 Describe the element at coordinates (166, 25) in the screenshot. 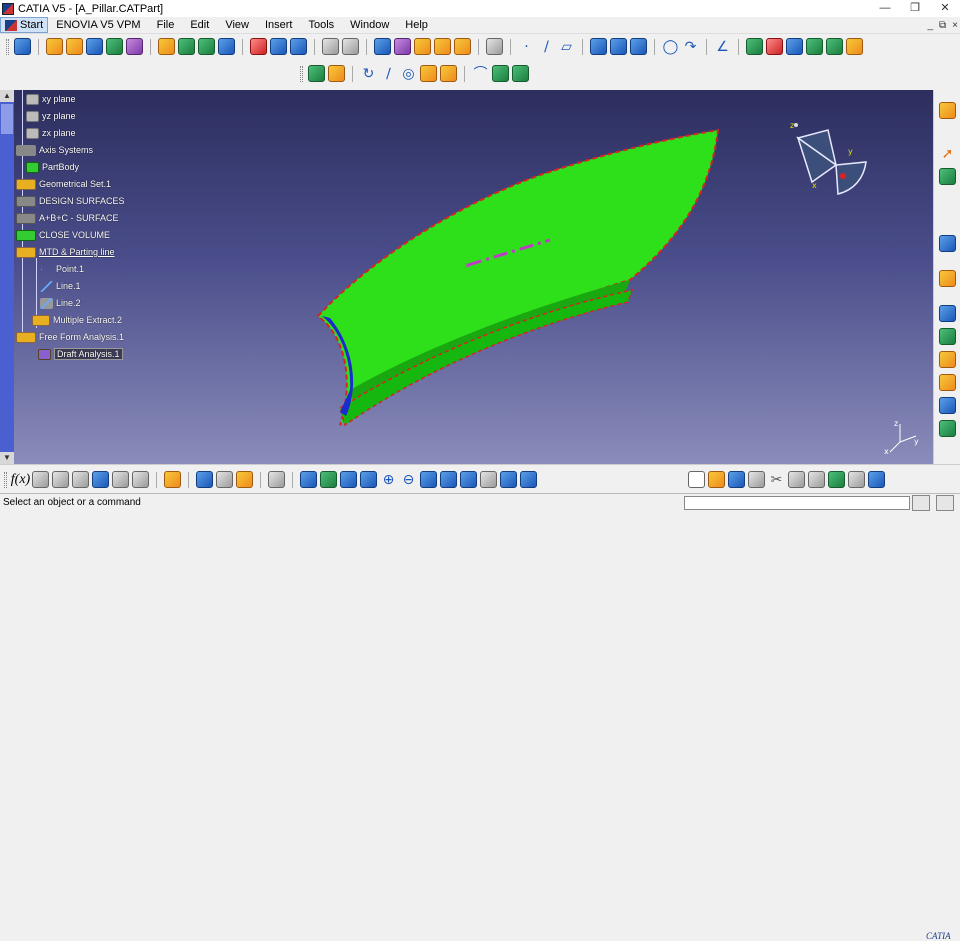

I see `menu-file: File` at that location.